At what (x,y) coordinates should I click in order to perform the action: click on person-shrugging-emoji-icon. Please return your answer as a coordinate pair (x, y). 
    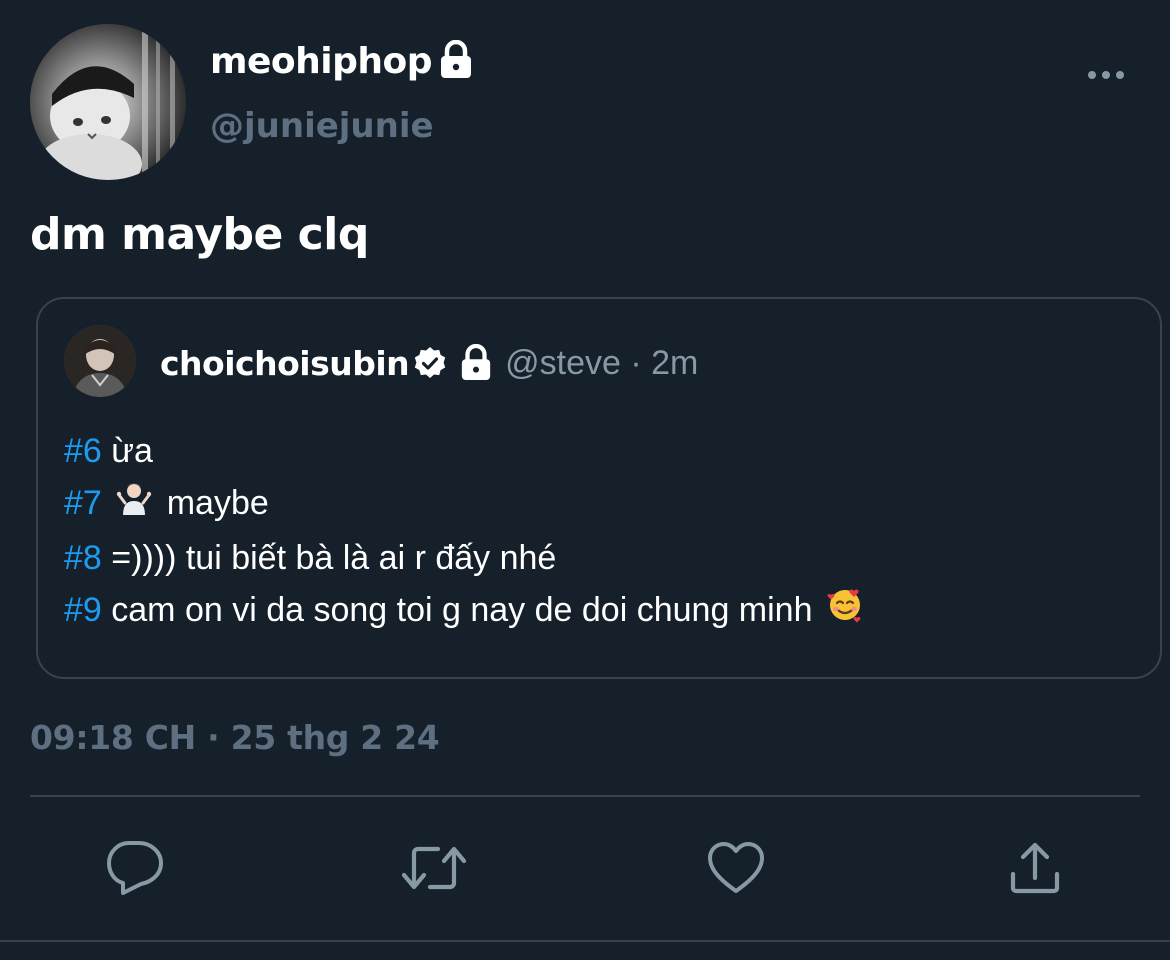
    Looking at the image, I should click on (134, 505).